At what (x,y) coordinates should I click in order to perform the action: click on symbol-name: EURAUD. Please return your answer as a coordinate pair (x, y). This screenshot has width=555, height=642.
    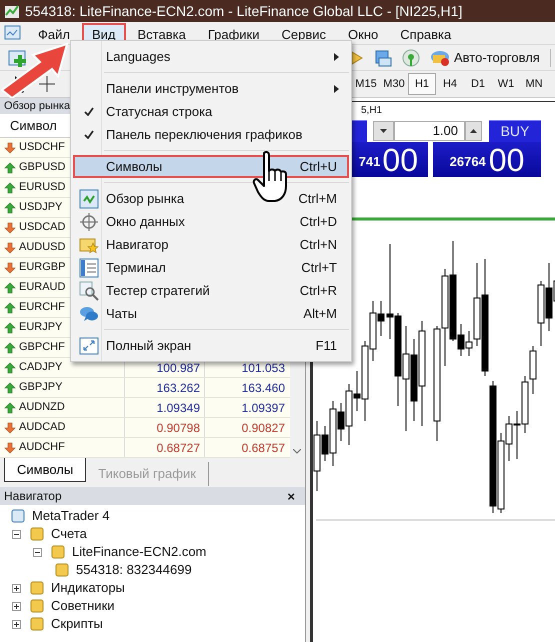
    Looking at the image, I should click on (42, 288).